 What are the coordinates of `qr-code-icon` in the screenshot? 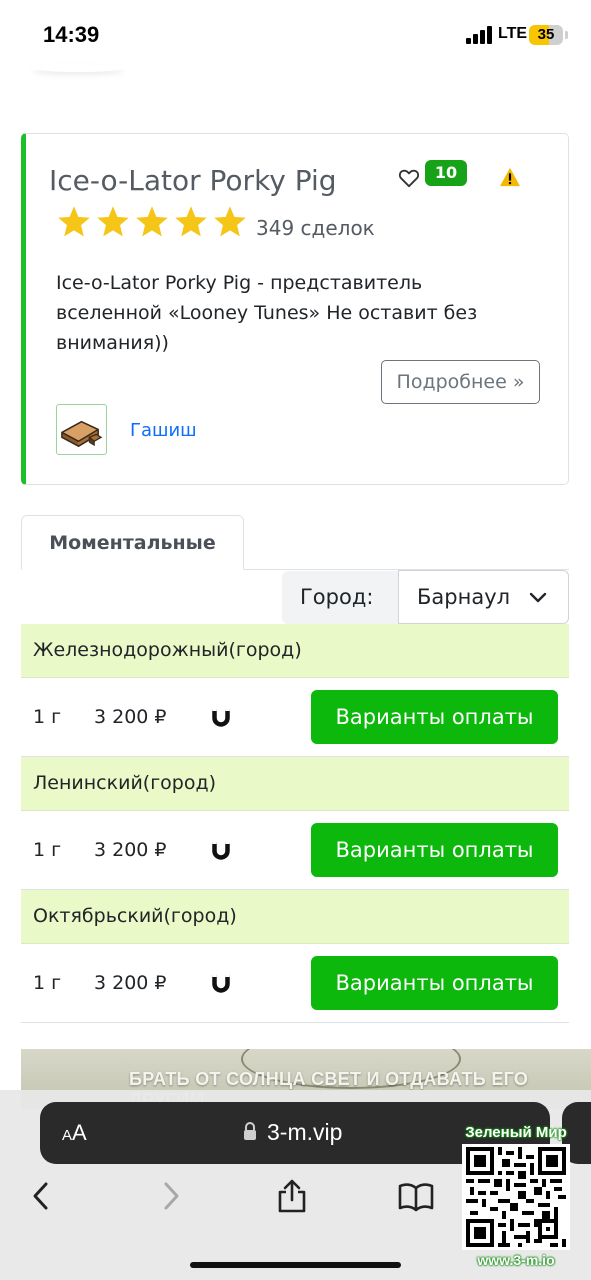 It's located at (516, 1197).